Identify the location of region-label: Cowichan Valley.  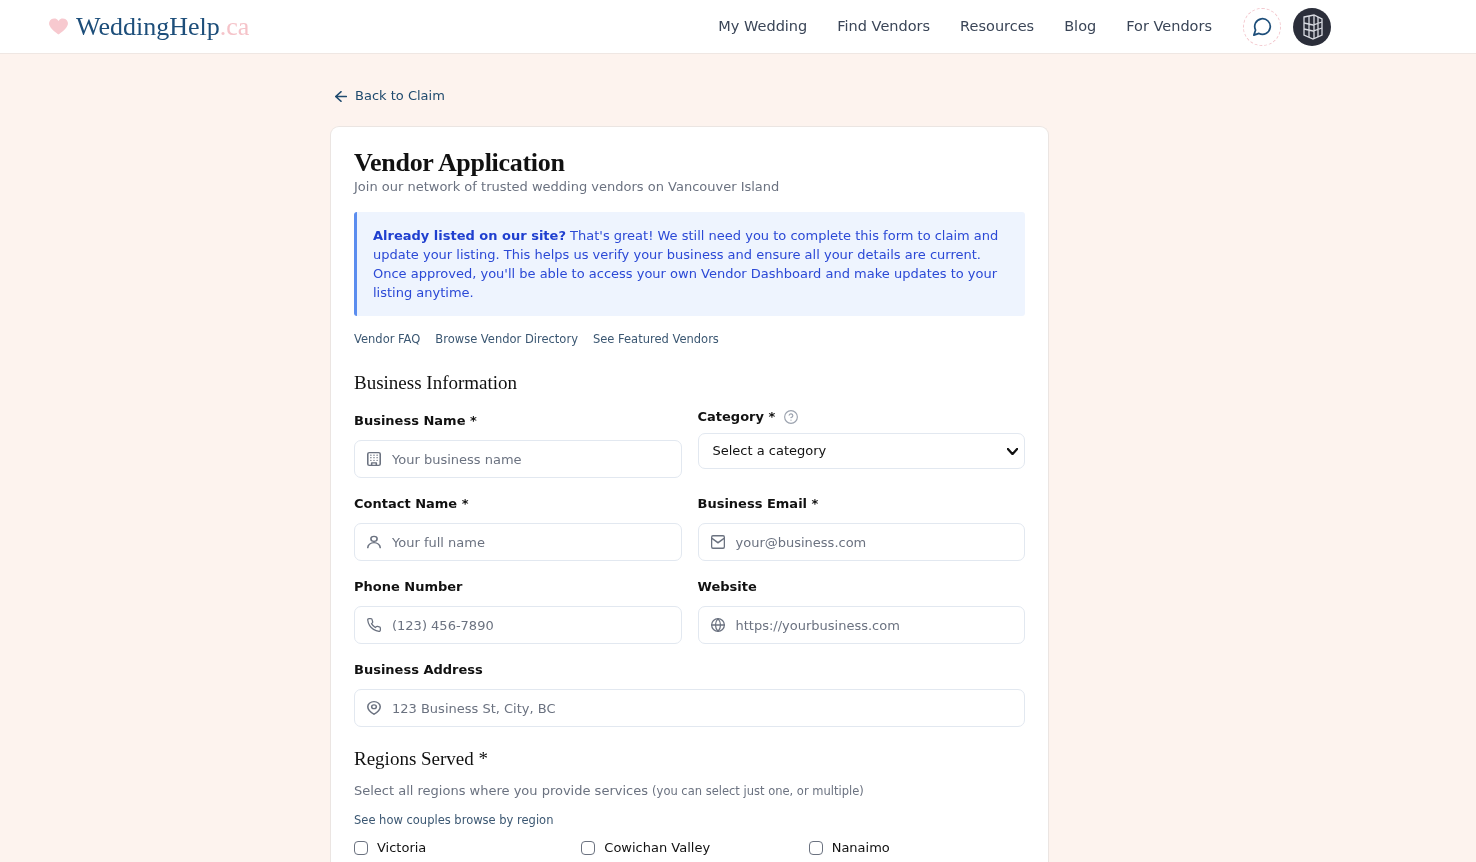
(657, 848).